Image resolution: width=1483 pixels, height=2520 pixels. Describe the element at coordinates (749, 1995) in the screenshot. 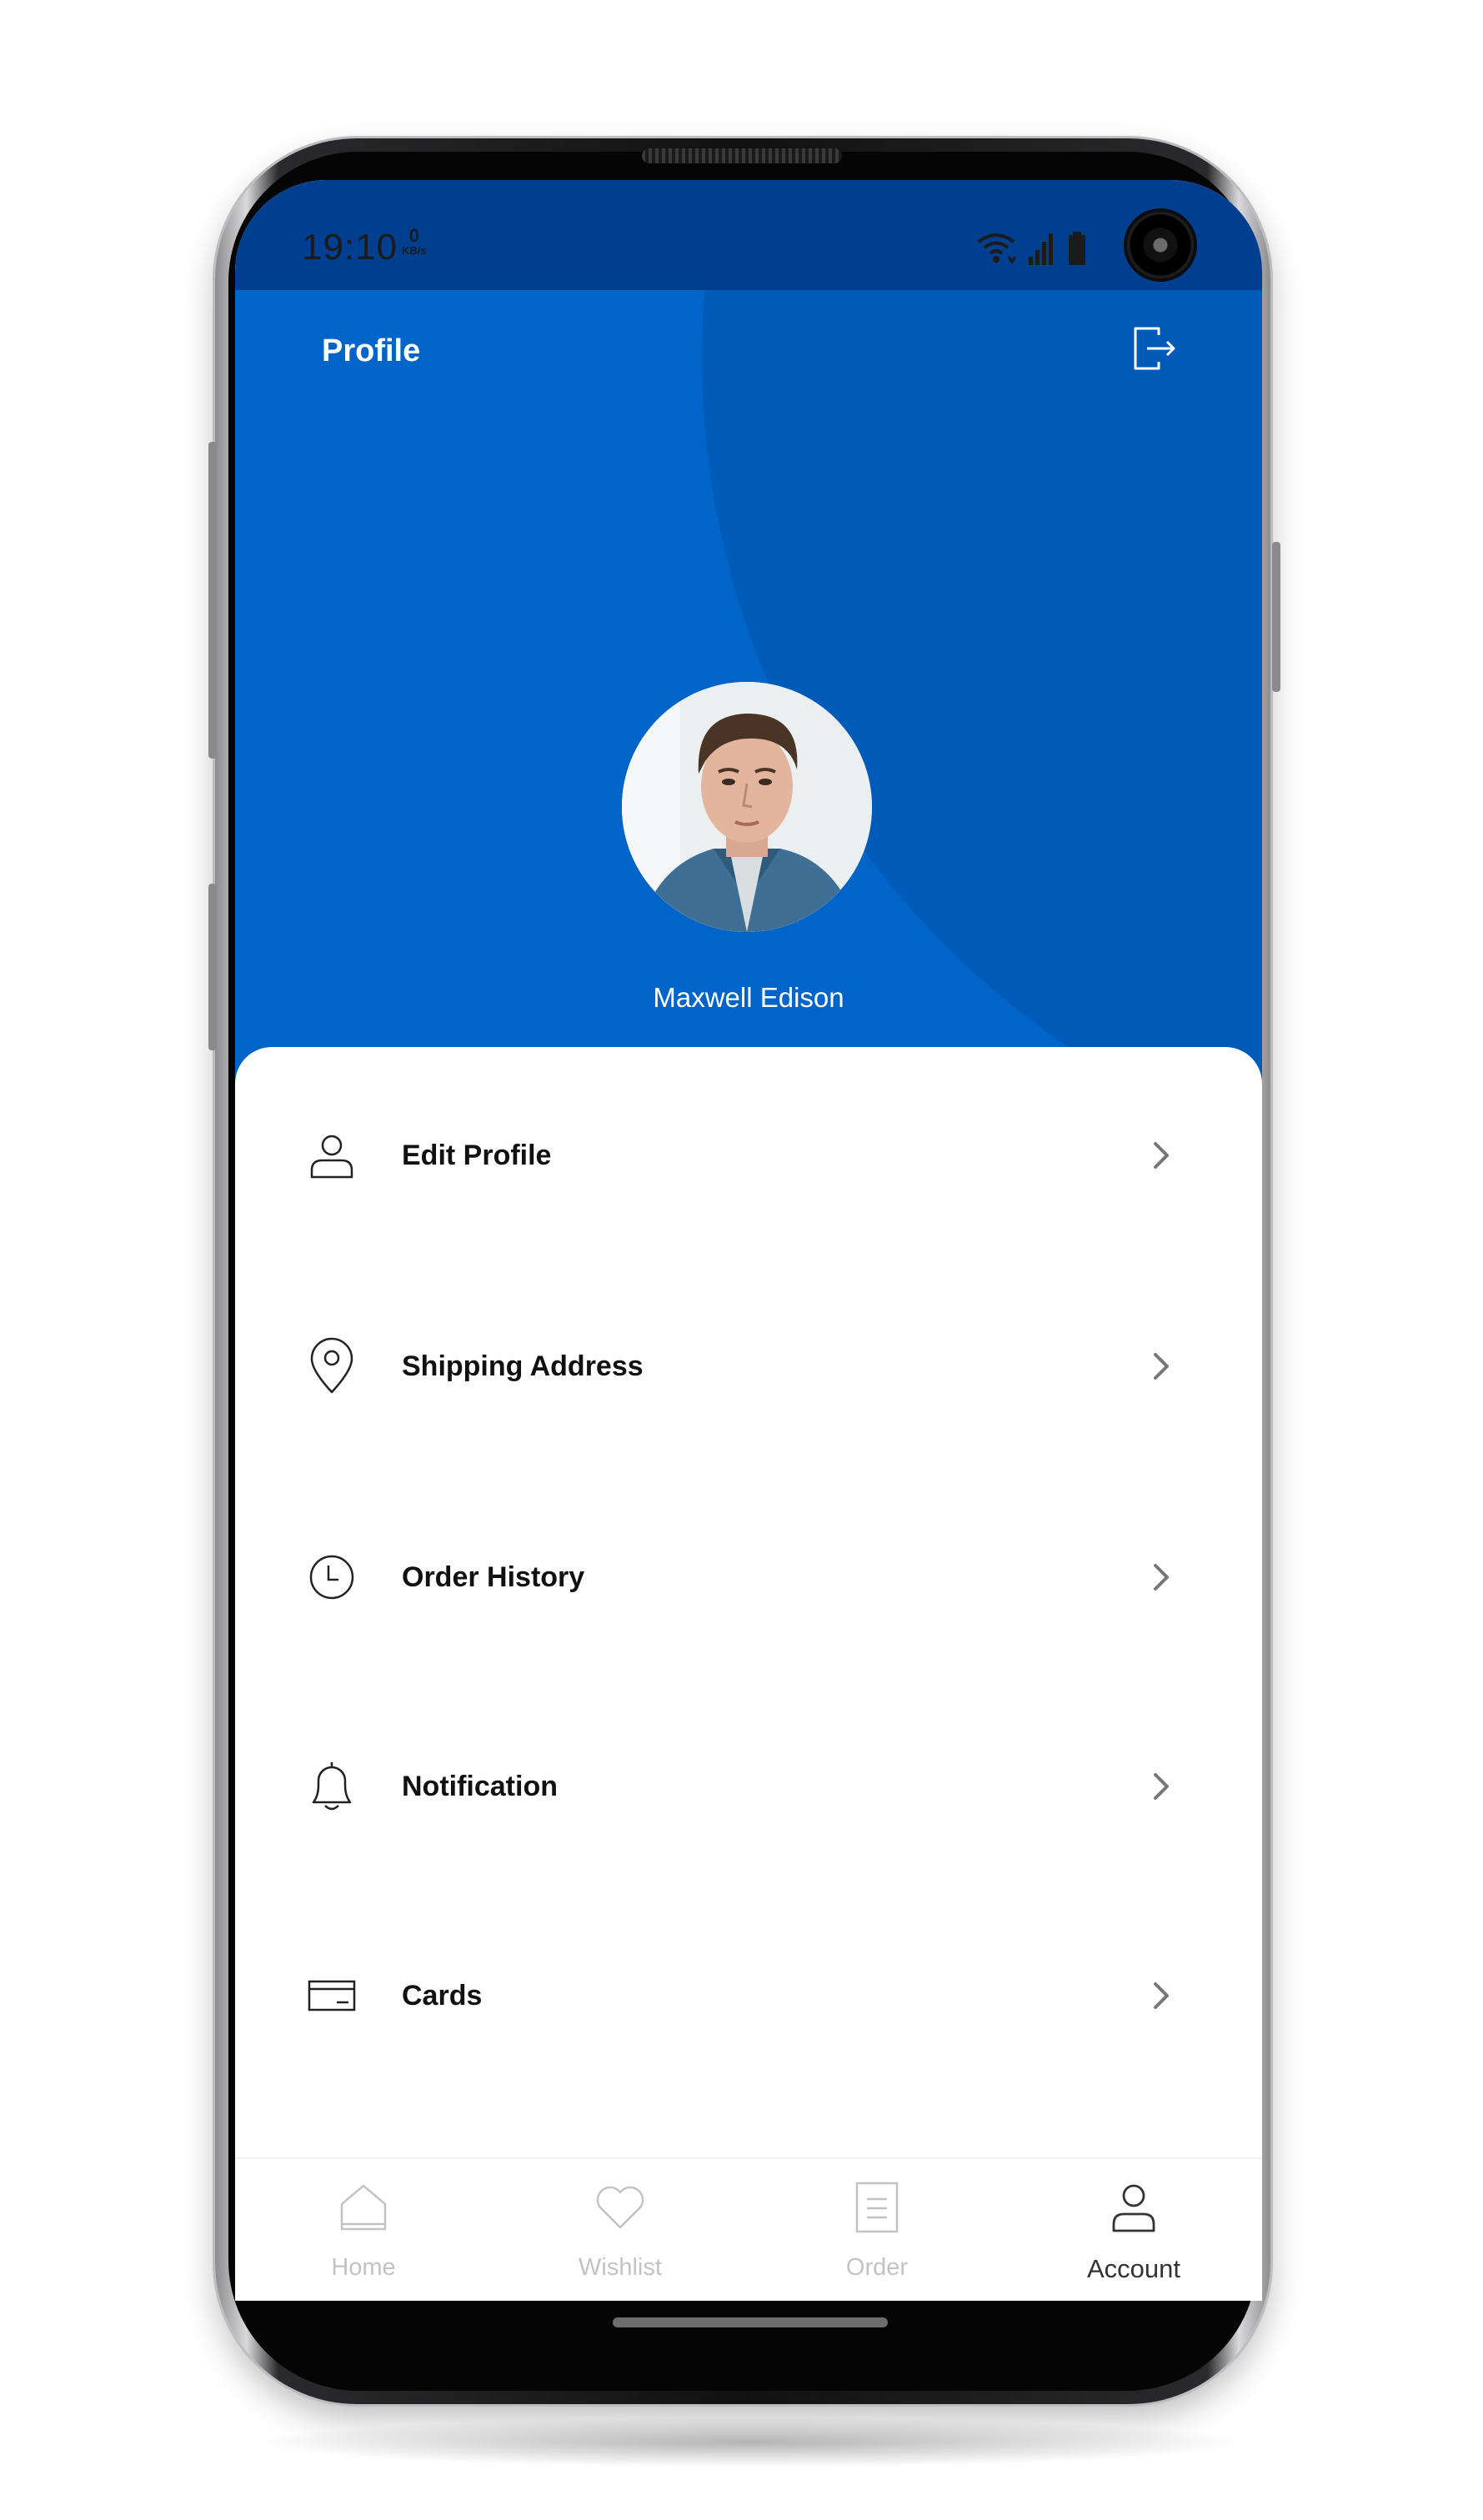

I see `menu-item-cards: Cards` at that location.